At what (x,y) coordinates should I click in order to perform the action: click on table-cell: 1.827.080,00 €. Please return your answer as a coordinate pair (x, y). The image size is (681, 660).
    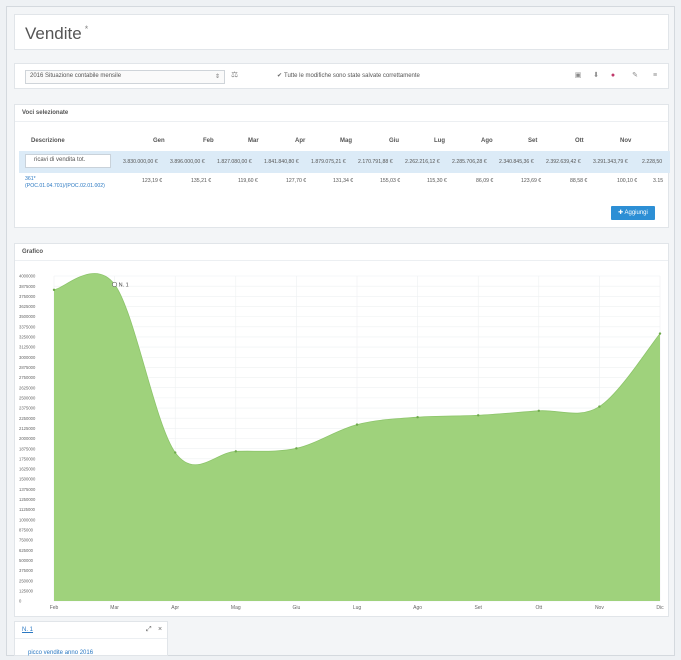
    Looking at the image, I should click on (234, 162).